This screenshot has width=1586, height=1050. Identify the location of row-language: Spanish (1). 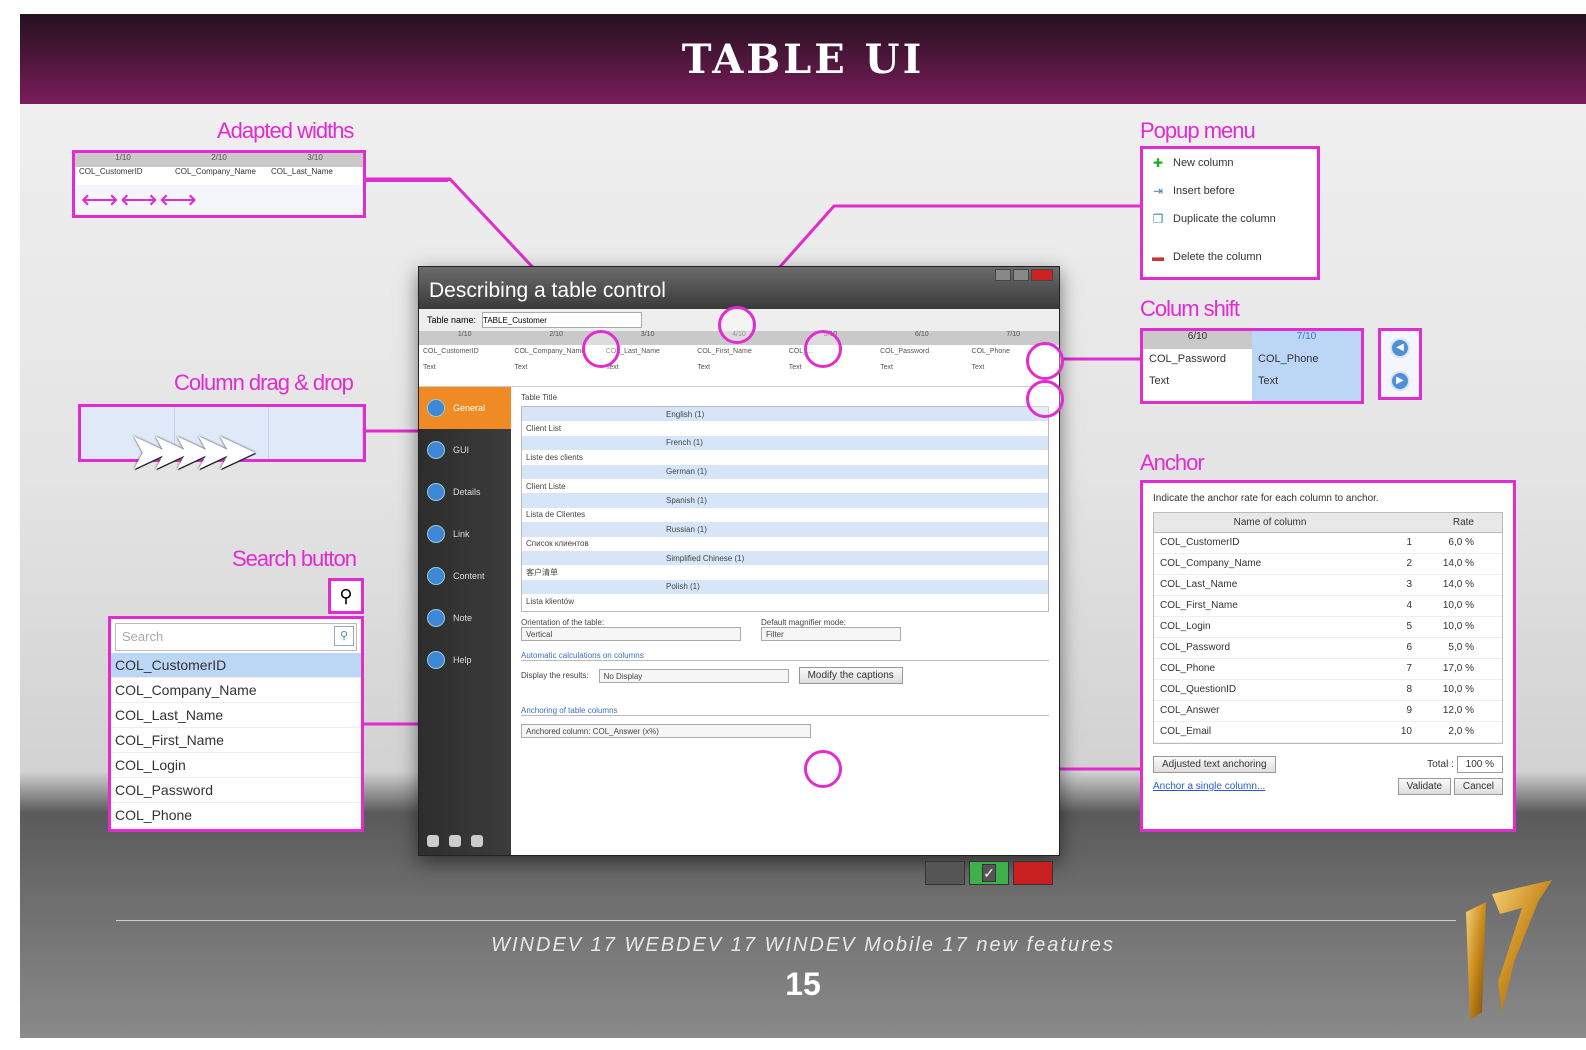
(686, 501).